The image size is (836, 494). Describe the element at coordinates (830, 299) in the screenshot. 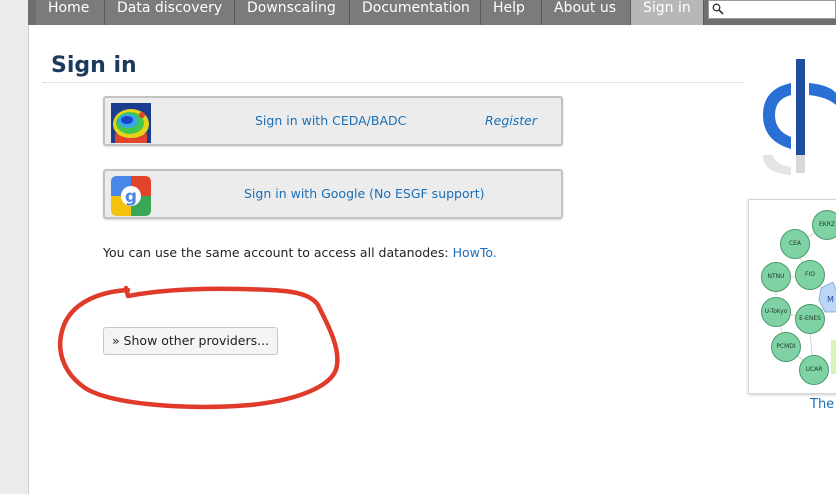

I see `network-center-label: M` at that location.